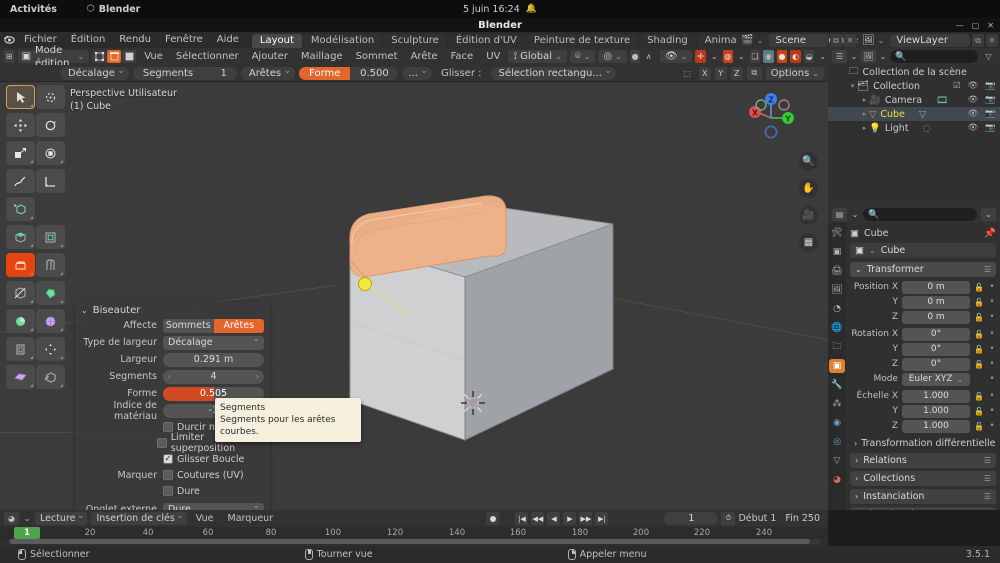 The image size is (1000, 563). Describe the element at coordinates (990, 25) in the screenshot. I see `close-icon: ✕` at that location.